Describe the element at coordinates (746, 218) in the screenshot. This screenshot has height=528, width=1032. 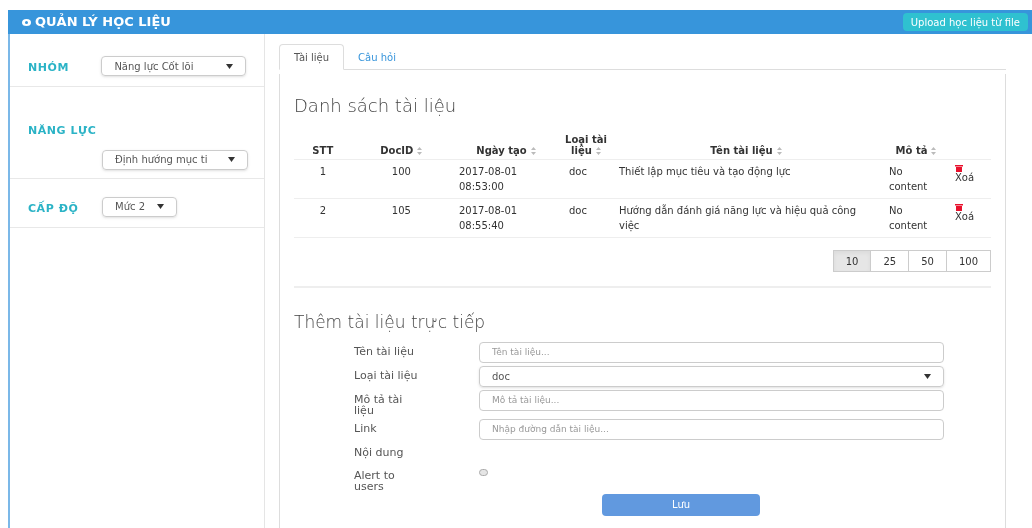
I see `table-cell: Hướng dẫn đánh giá năng lực và hiệu quả công việc` at that location.